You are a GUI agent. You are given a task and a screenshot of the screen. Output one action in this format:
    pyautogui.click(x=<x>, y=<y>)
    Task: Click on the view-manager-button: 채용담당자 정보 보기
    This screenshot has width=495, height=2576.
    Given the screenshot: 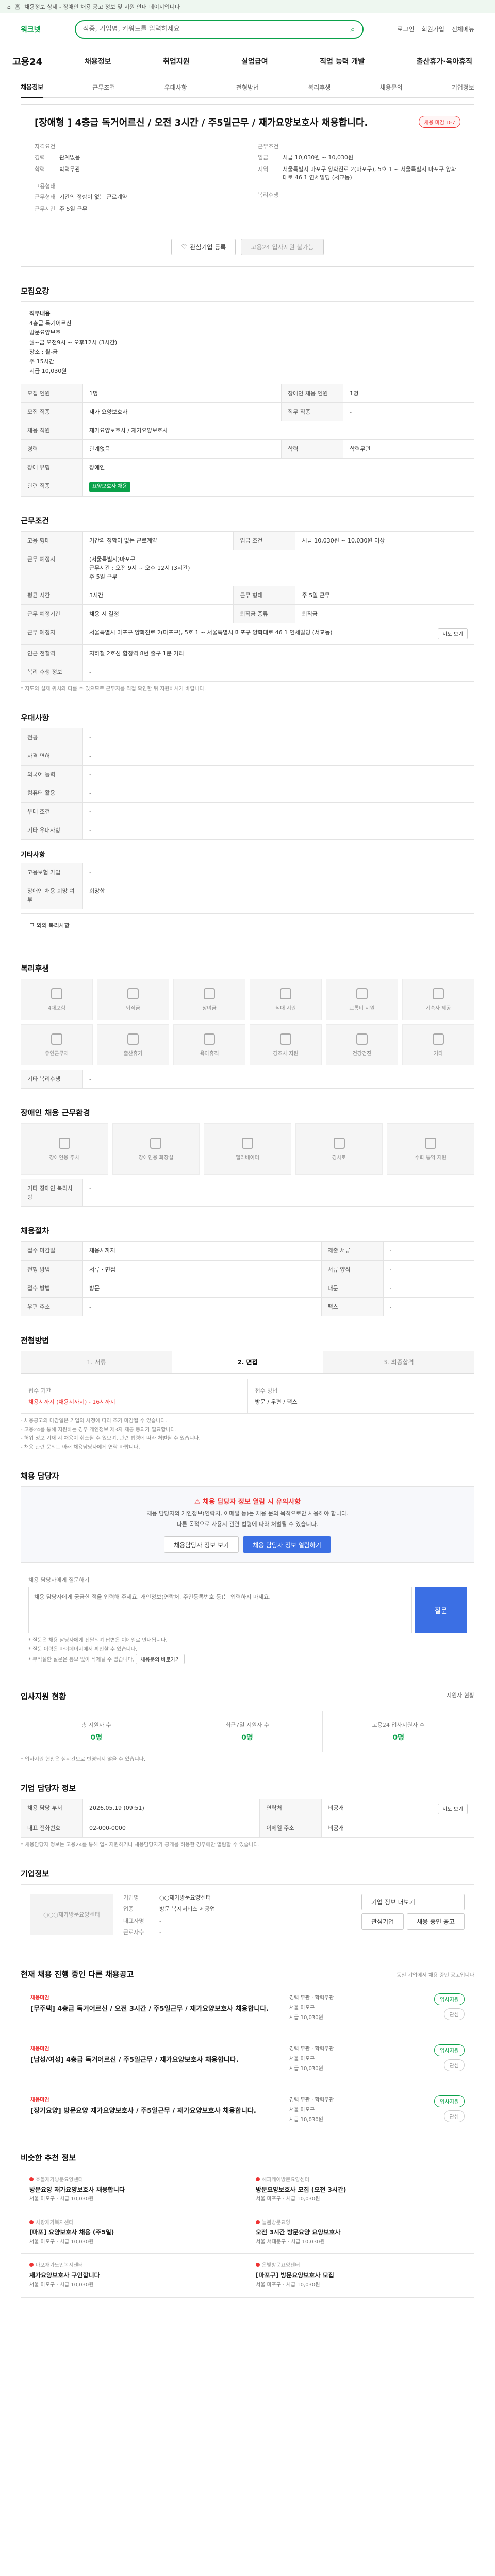 What is the action you would take?
    pyautogui.click(x=201, y=1544)
    